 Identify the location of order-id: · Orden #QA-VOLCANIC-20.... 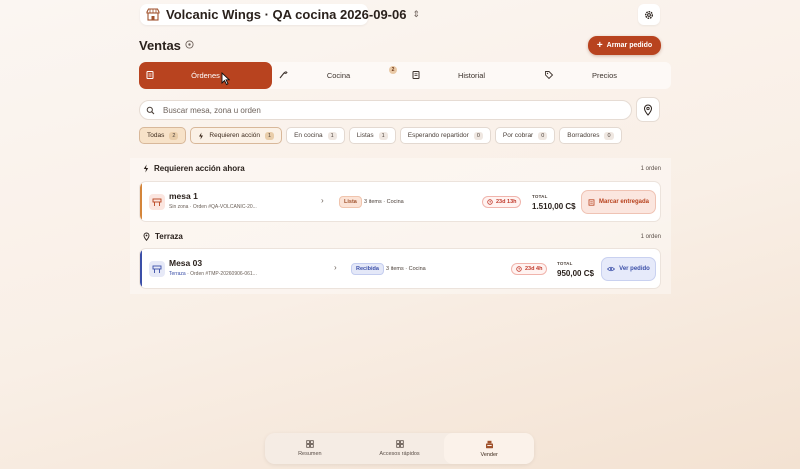
(222, 207).